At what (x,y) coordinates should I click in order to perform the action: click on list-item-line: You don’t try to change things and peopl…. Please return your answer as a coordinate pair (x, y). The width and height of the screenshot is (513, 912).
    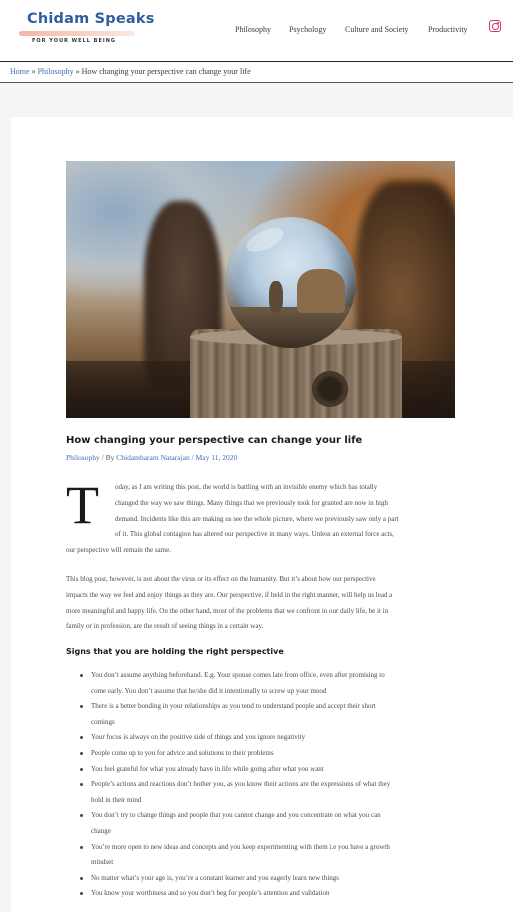
    Looking at the image, I should click on (236, 815).